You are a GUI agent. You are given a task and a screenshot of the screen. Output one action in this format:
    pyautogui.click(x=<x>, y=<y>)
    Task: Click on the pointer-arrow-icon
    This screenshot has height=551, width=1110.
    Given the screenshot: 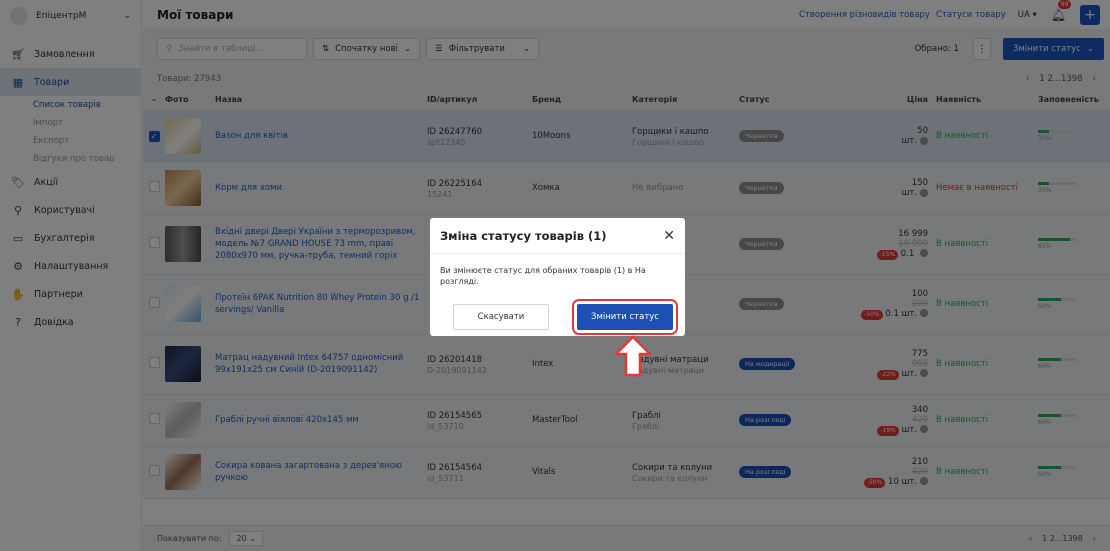 What is the action you would take?
    pyautogui.click(x=633, y=356)
    